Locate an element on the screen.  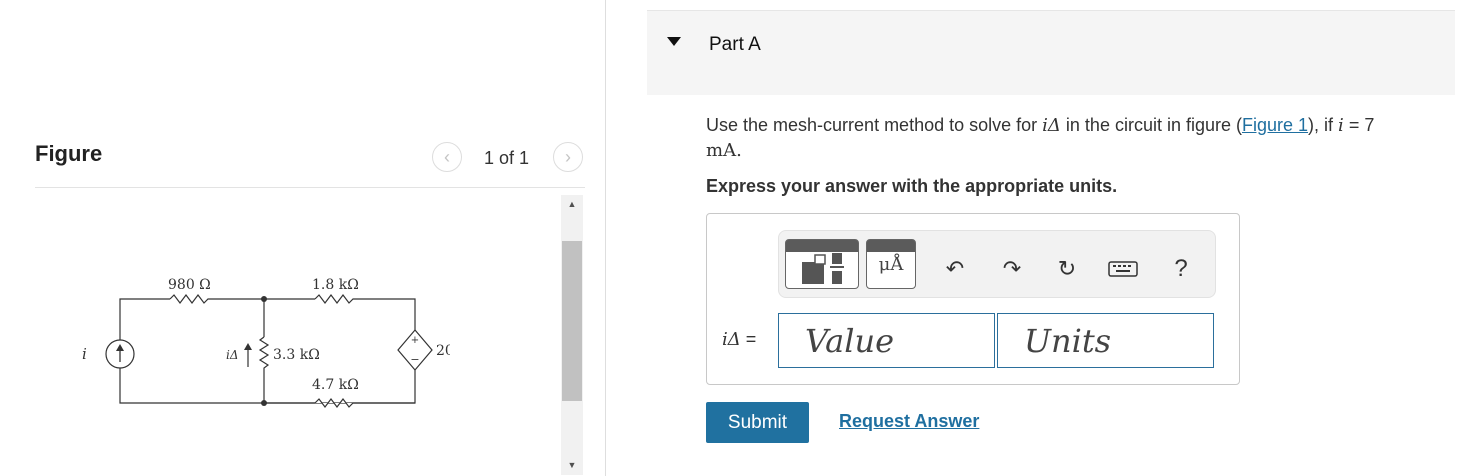
question-mid: in the circuit in figure ( is located at coordinates (1151, 125).